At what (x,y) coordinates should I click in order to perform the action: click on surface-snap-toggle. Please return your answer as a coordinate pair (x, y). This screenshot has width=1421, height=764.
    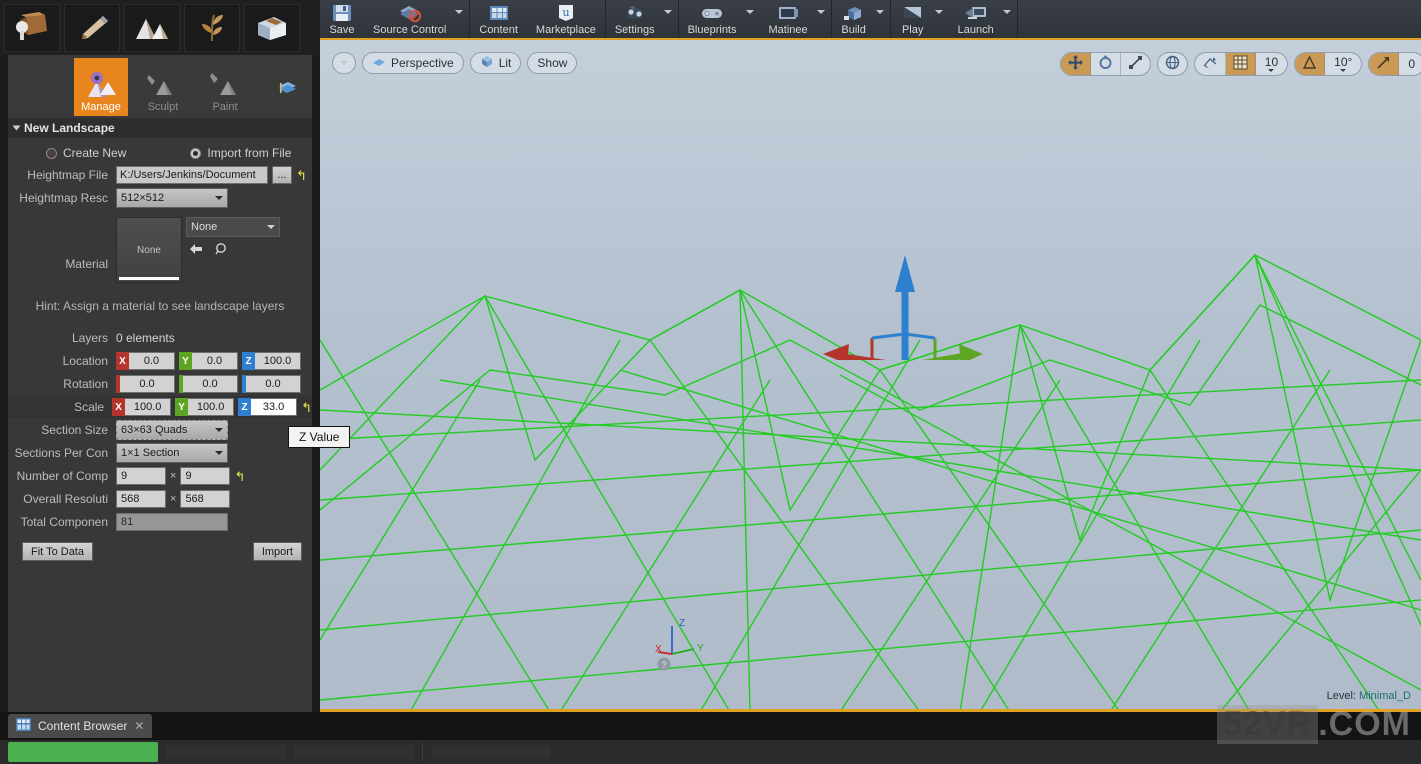
    Looking at the image, I should click on (1210, 64).